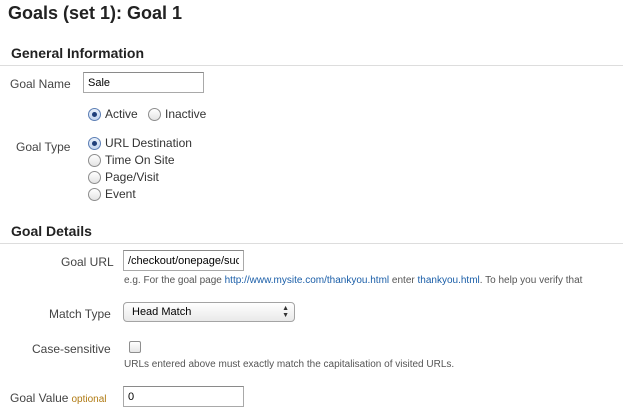 This screenshot has width=623, height=420. Describe the element at coordinates (39, 398) in the screenshot. I see `goal-value-label: Goal Value` at that location.